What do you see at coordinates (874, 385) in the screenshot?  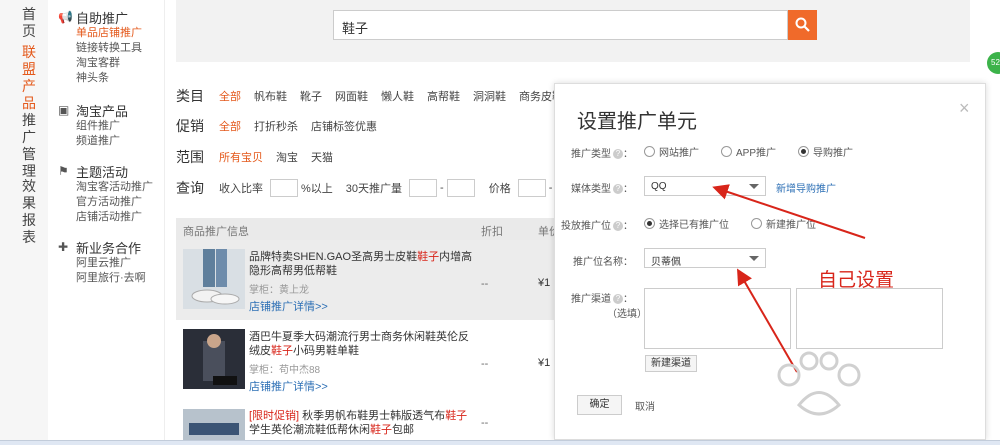 I see `baidu-watermark` at bounding box center [874, 385].